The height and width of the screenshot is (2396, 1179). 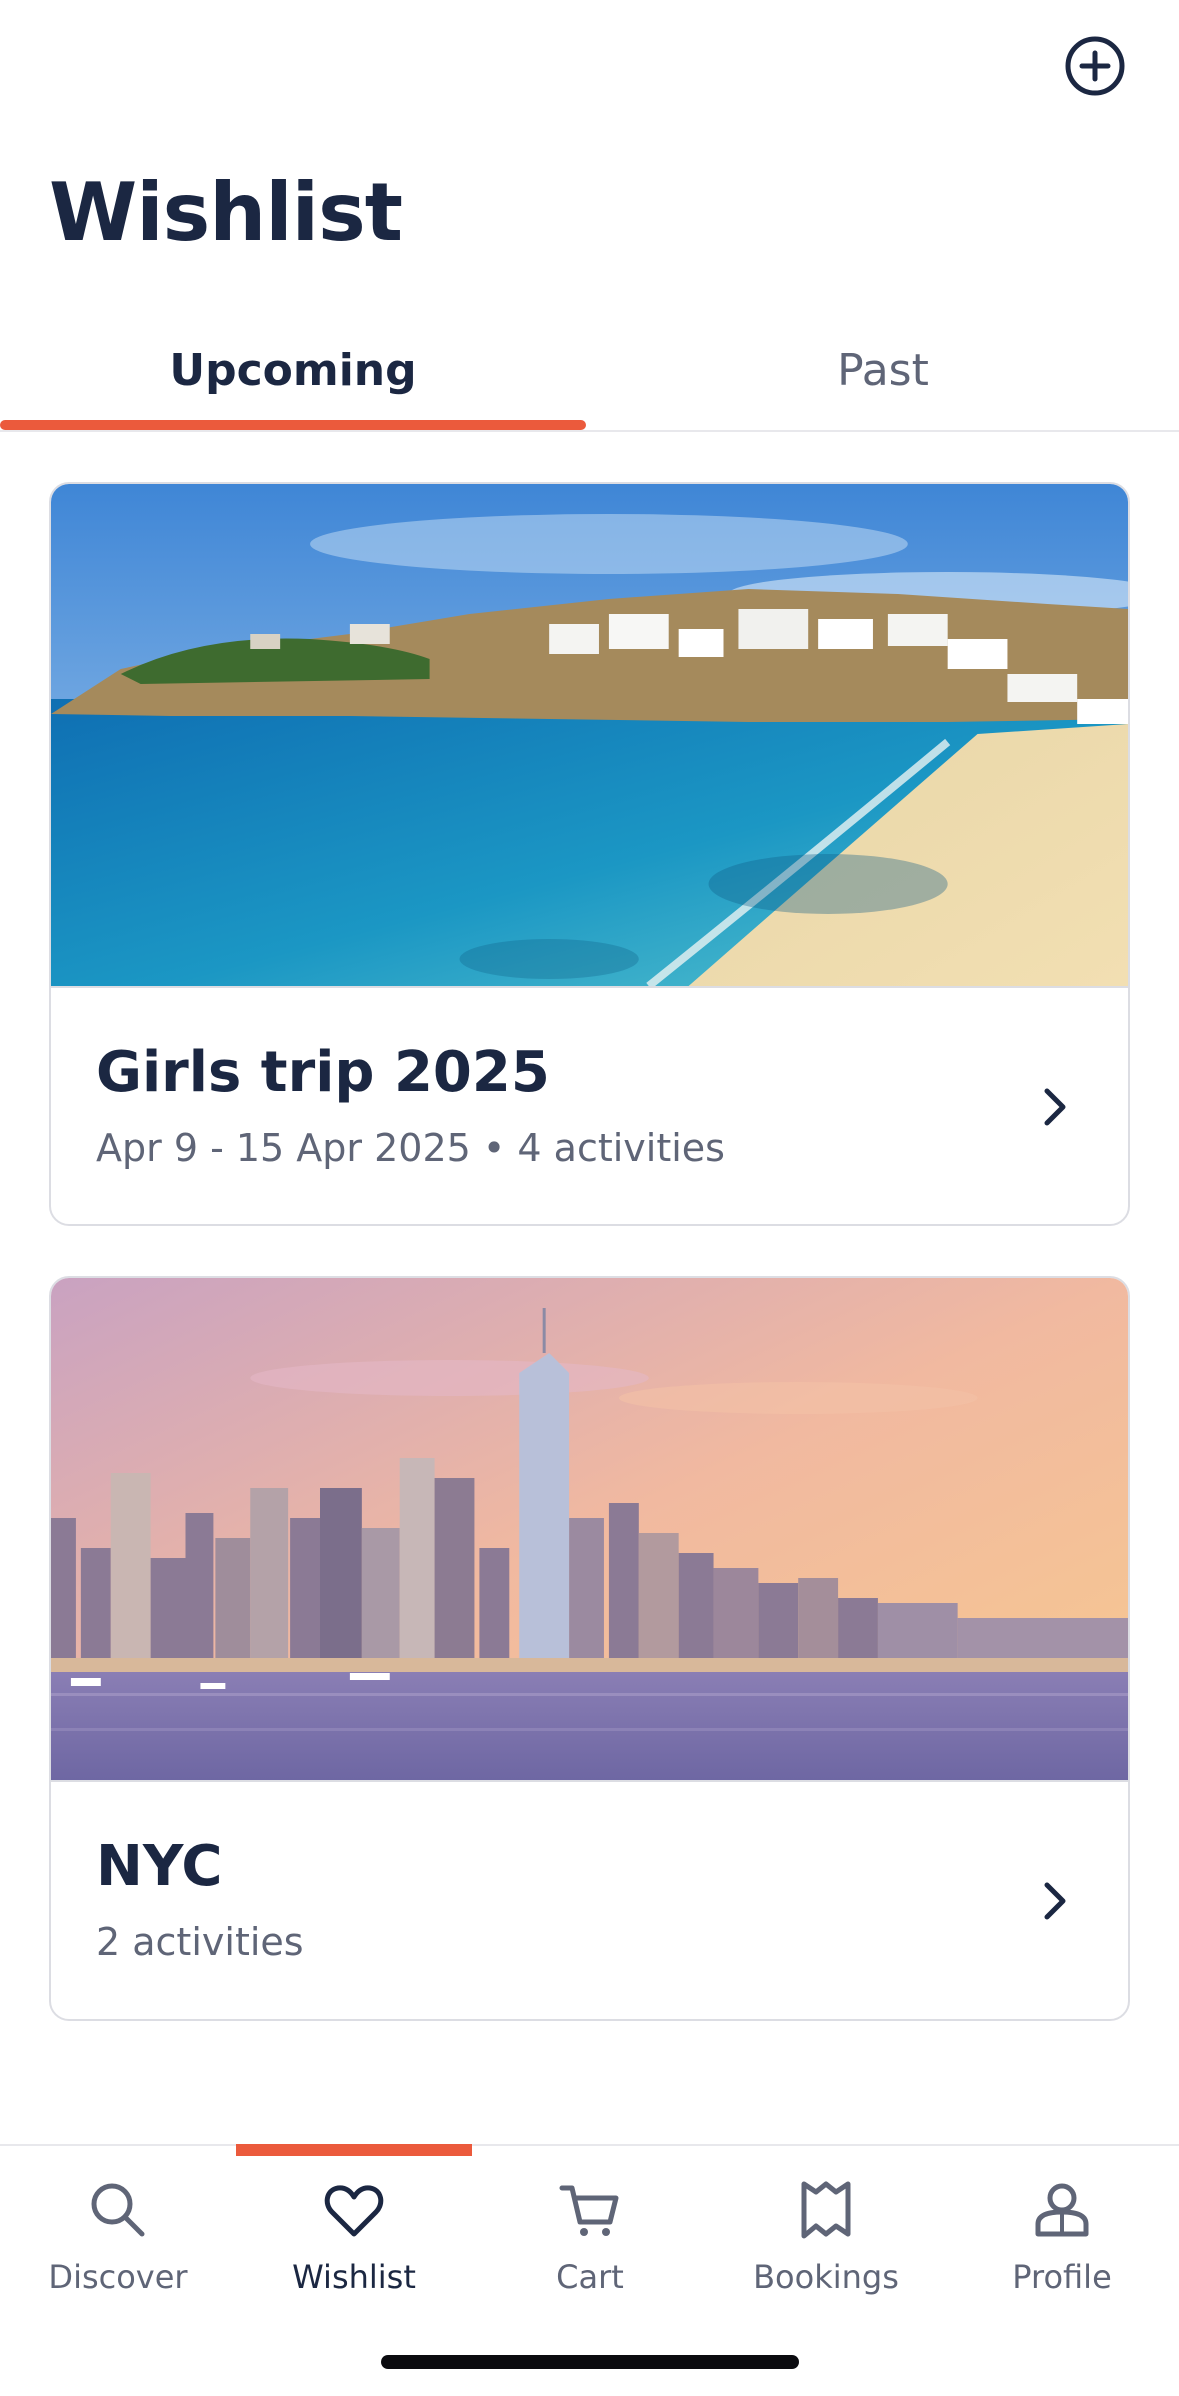 I want to click on heart-icon, so click(x=354, y=2211).